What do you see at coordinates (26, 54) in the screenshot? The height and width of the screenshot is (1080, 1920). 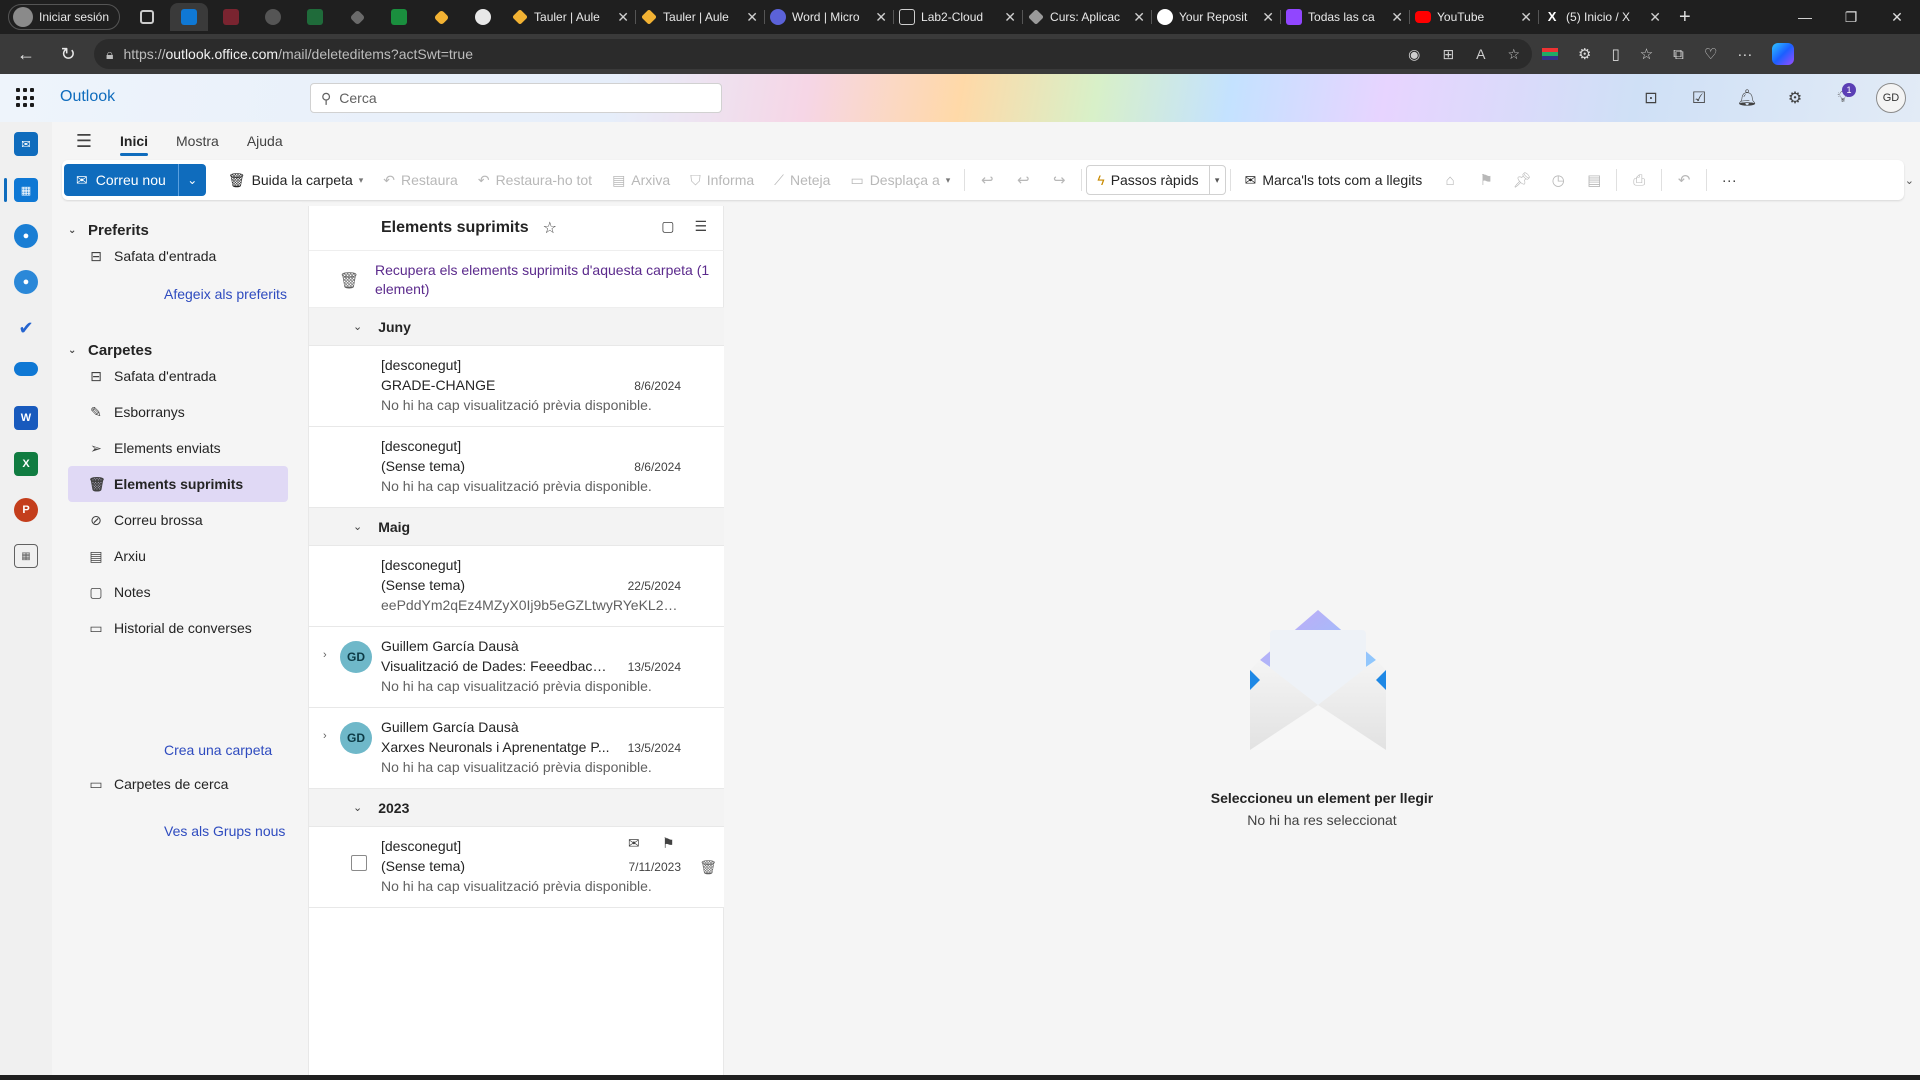 I see `back-icon: ←` at bounding box center [26, 54].